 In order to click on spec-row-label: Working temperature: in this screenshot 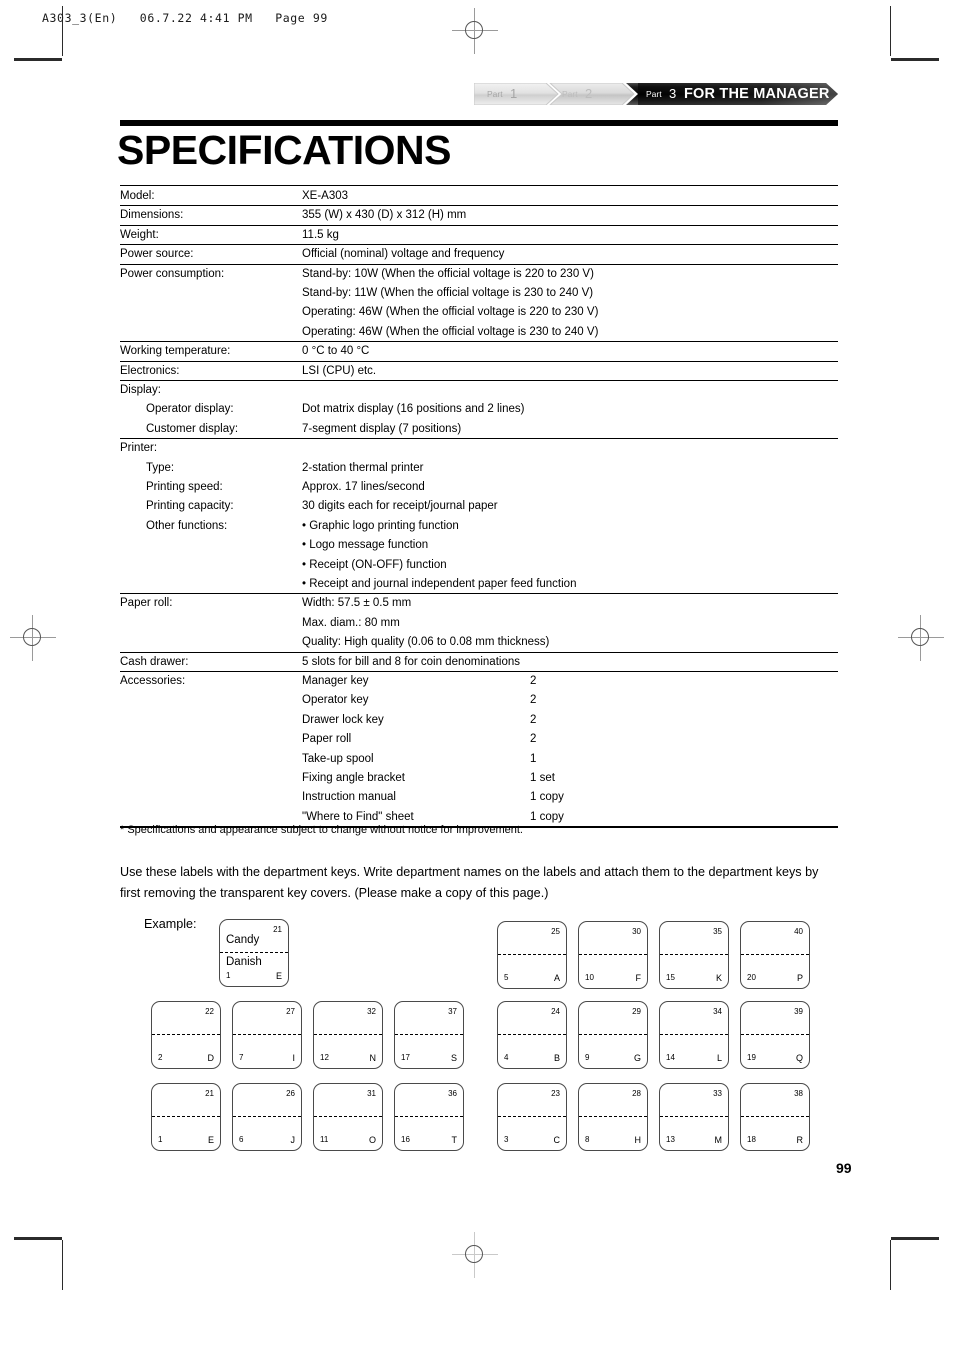, I will do `click(175, 351)`.